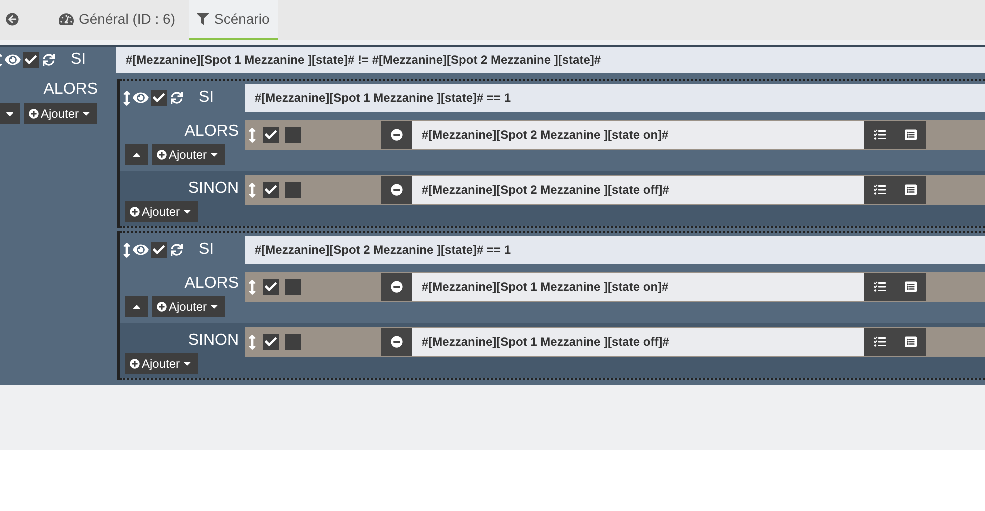 The image size is (985, 511). What do you see at coordinates (615, 250) in the screenshot?
I see `condition-field: #[Mezzanine][Spot 2 Mezzanine ][state]# == 1` at bounding box center [615, 250].